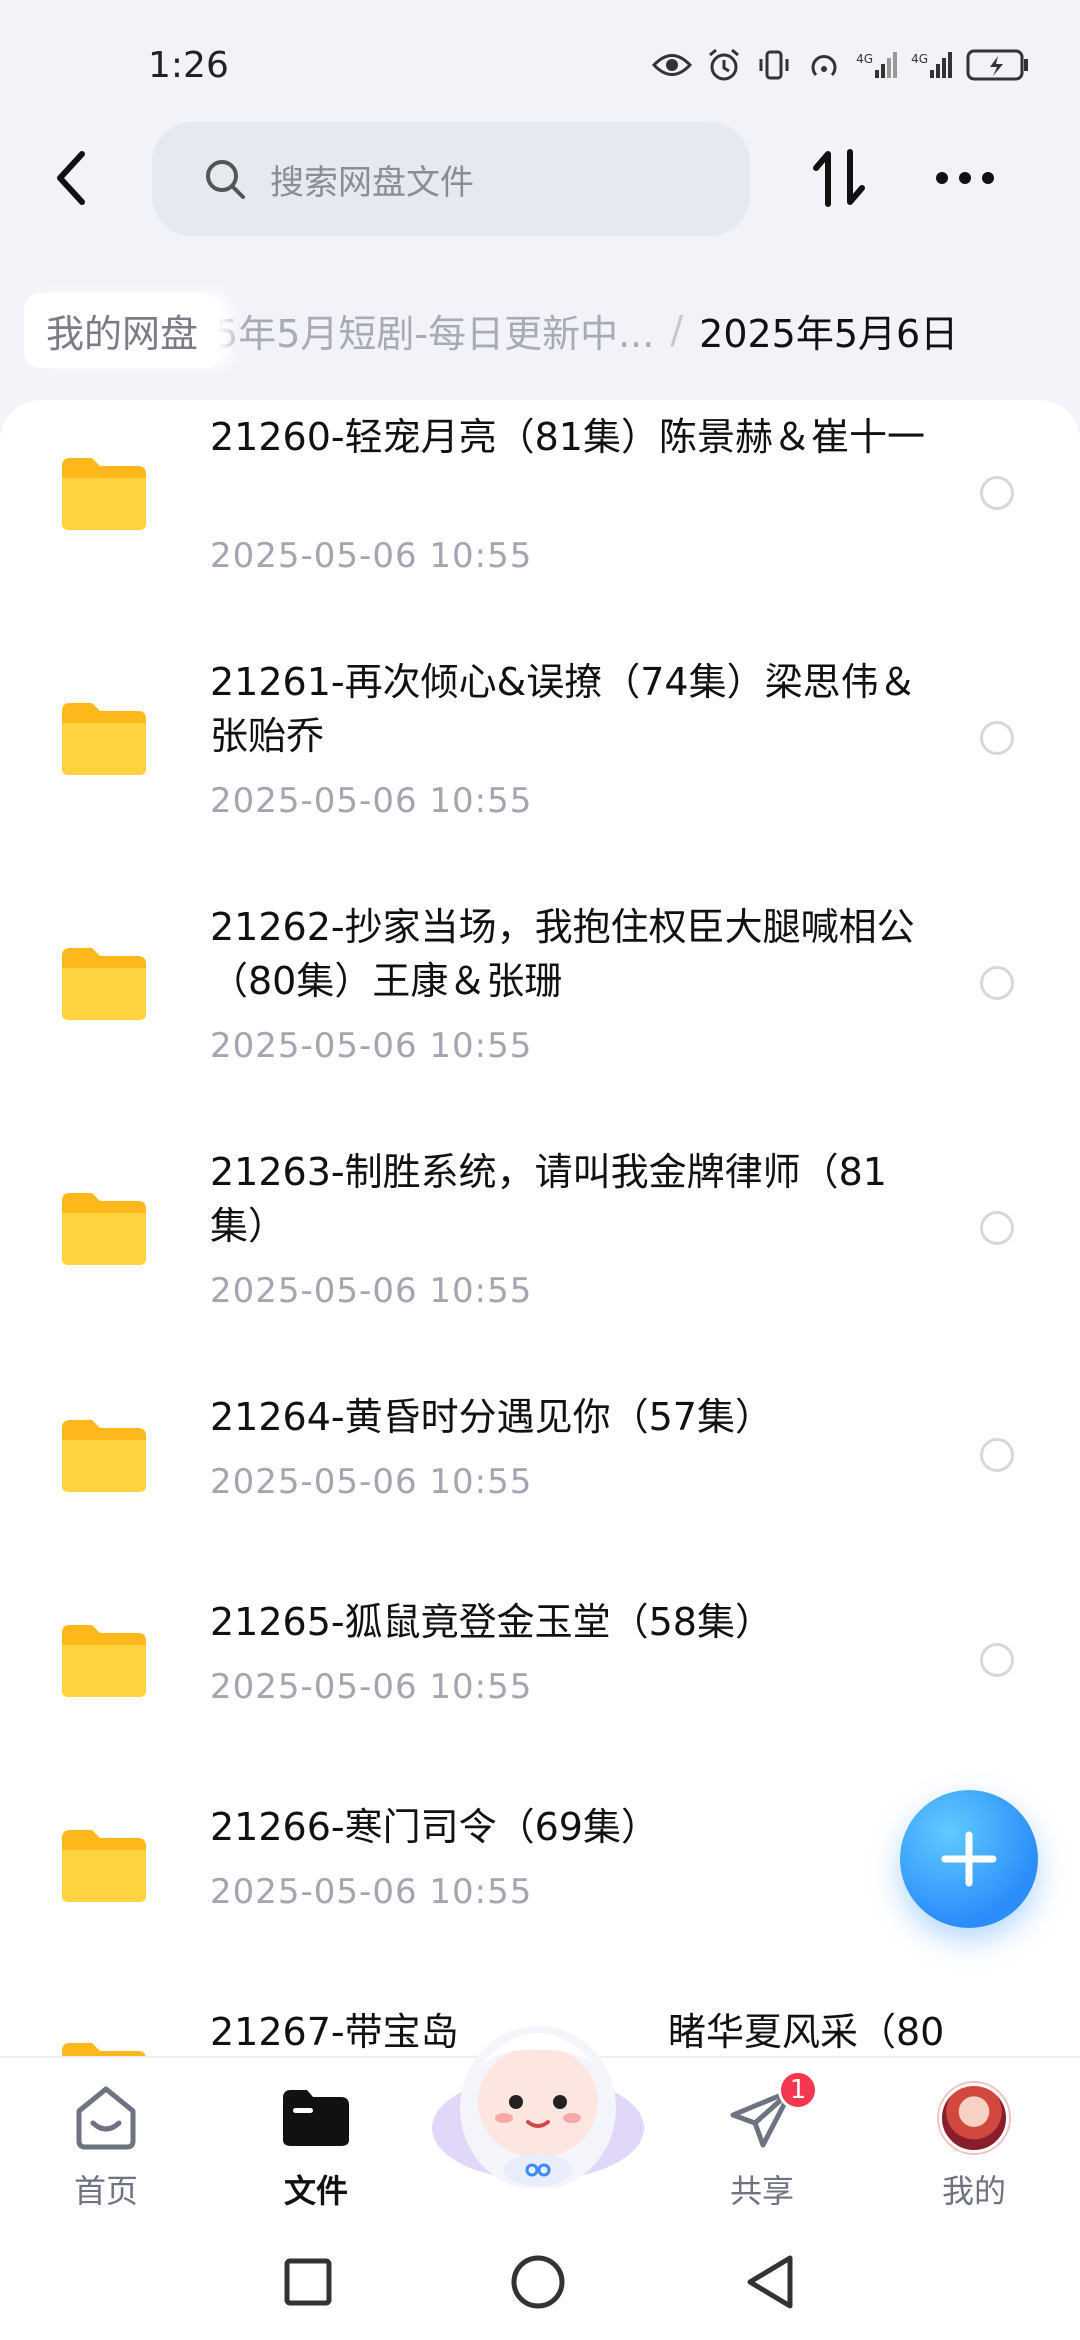  I want to click on file-name: 21263-制胜系统，请叫我金牌律师（81集）, so click(548, 1199).